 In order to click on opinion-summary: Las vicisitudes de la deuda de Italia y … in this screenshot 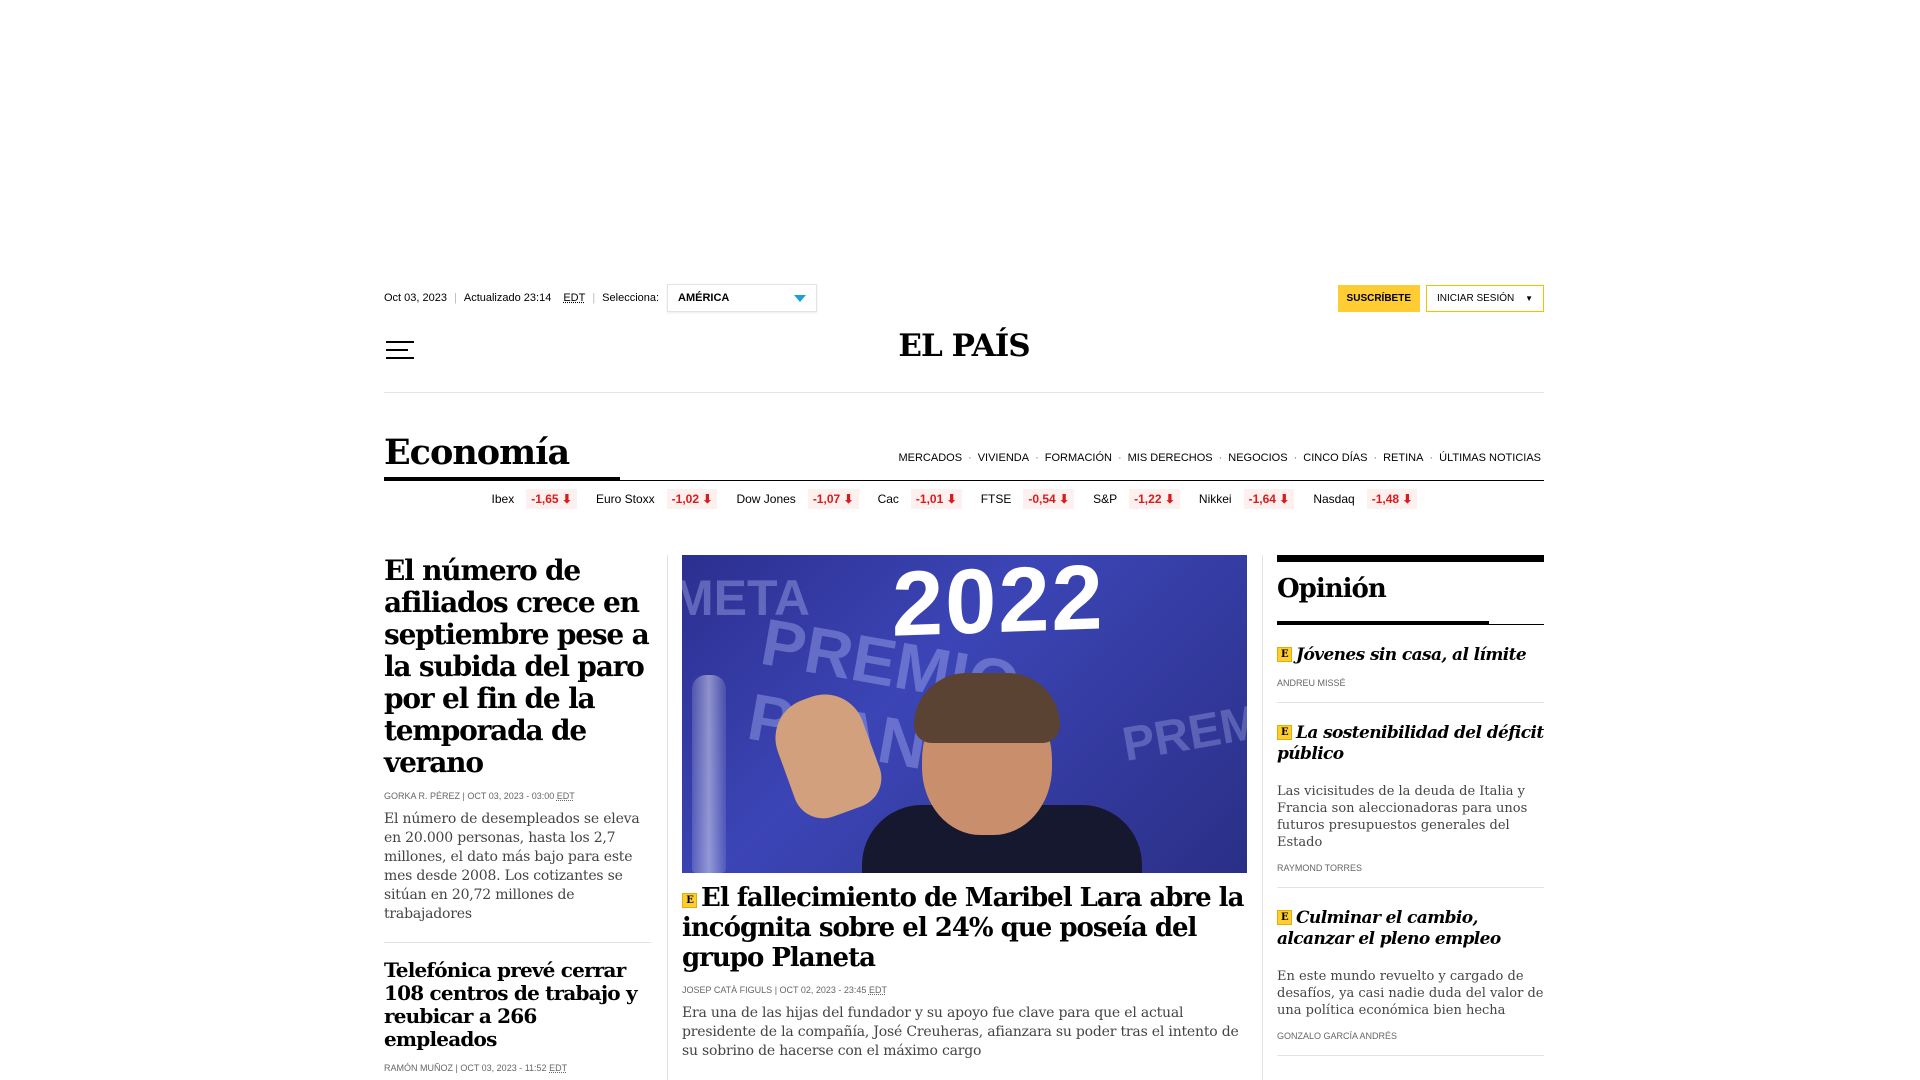, I will do `click(1402, 817)`.